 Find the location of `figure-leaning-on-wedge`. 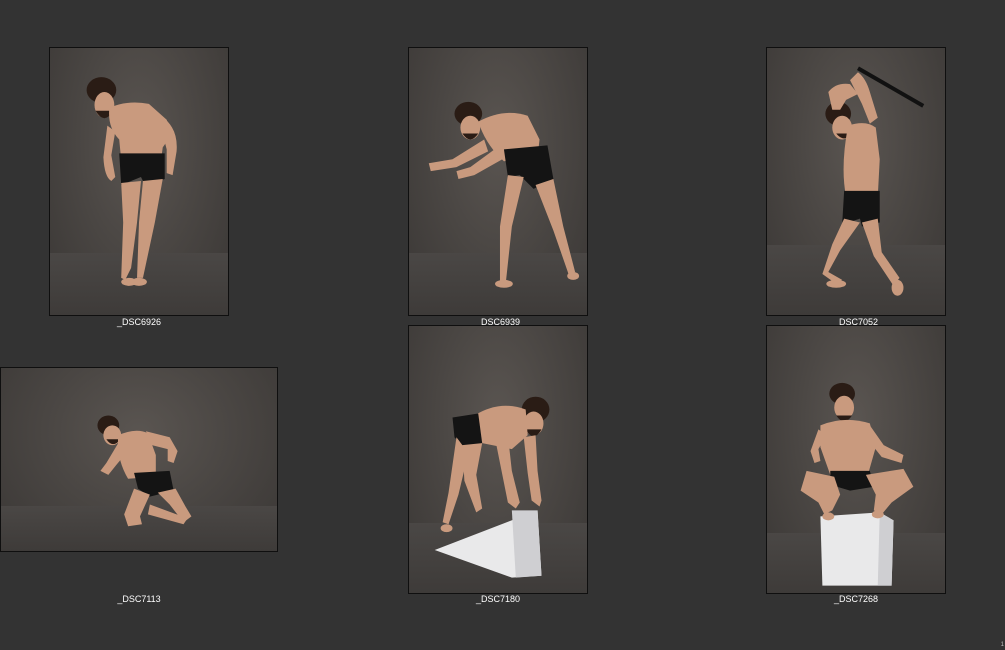

figure-leaning-on-wedge is located at coordinates (492, 487).